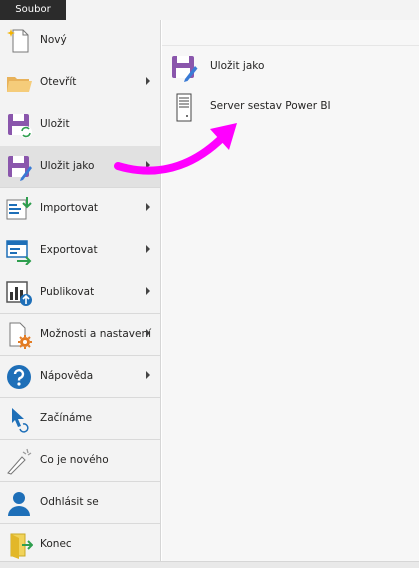  What do you see at coordinates (19, 504) in the screenshot?
I see `user-icon` at bounding box center [19, 504].